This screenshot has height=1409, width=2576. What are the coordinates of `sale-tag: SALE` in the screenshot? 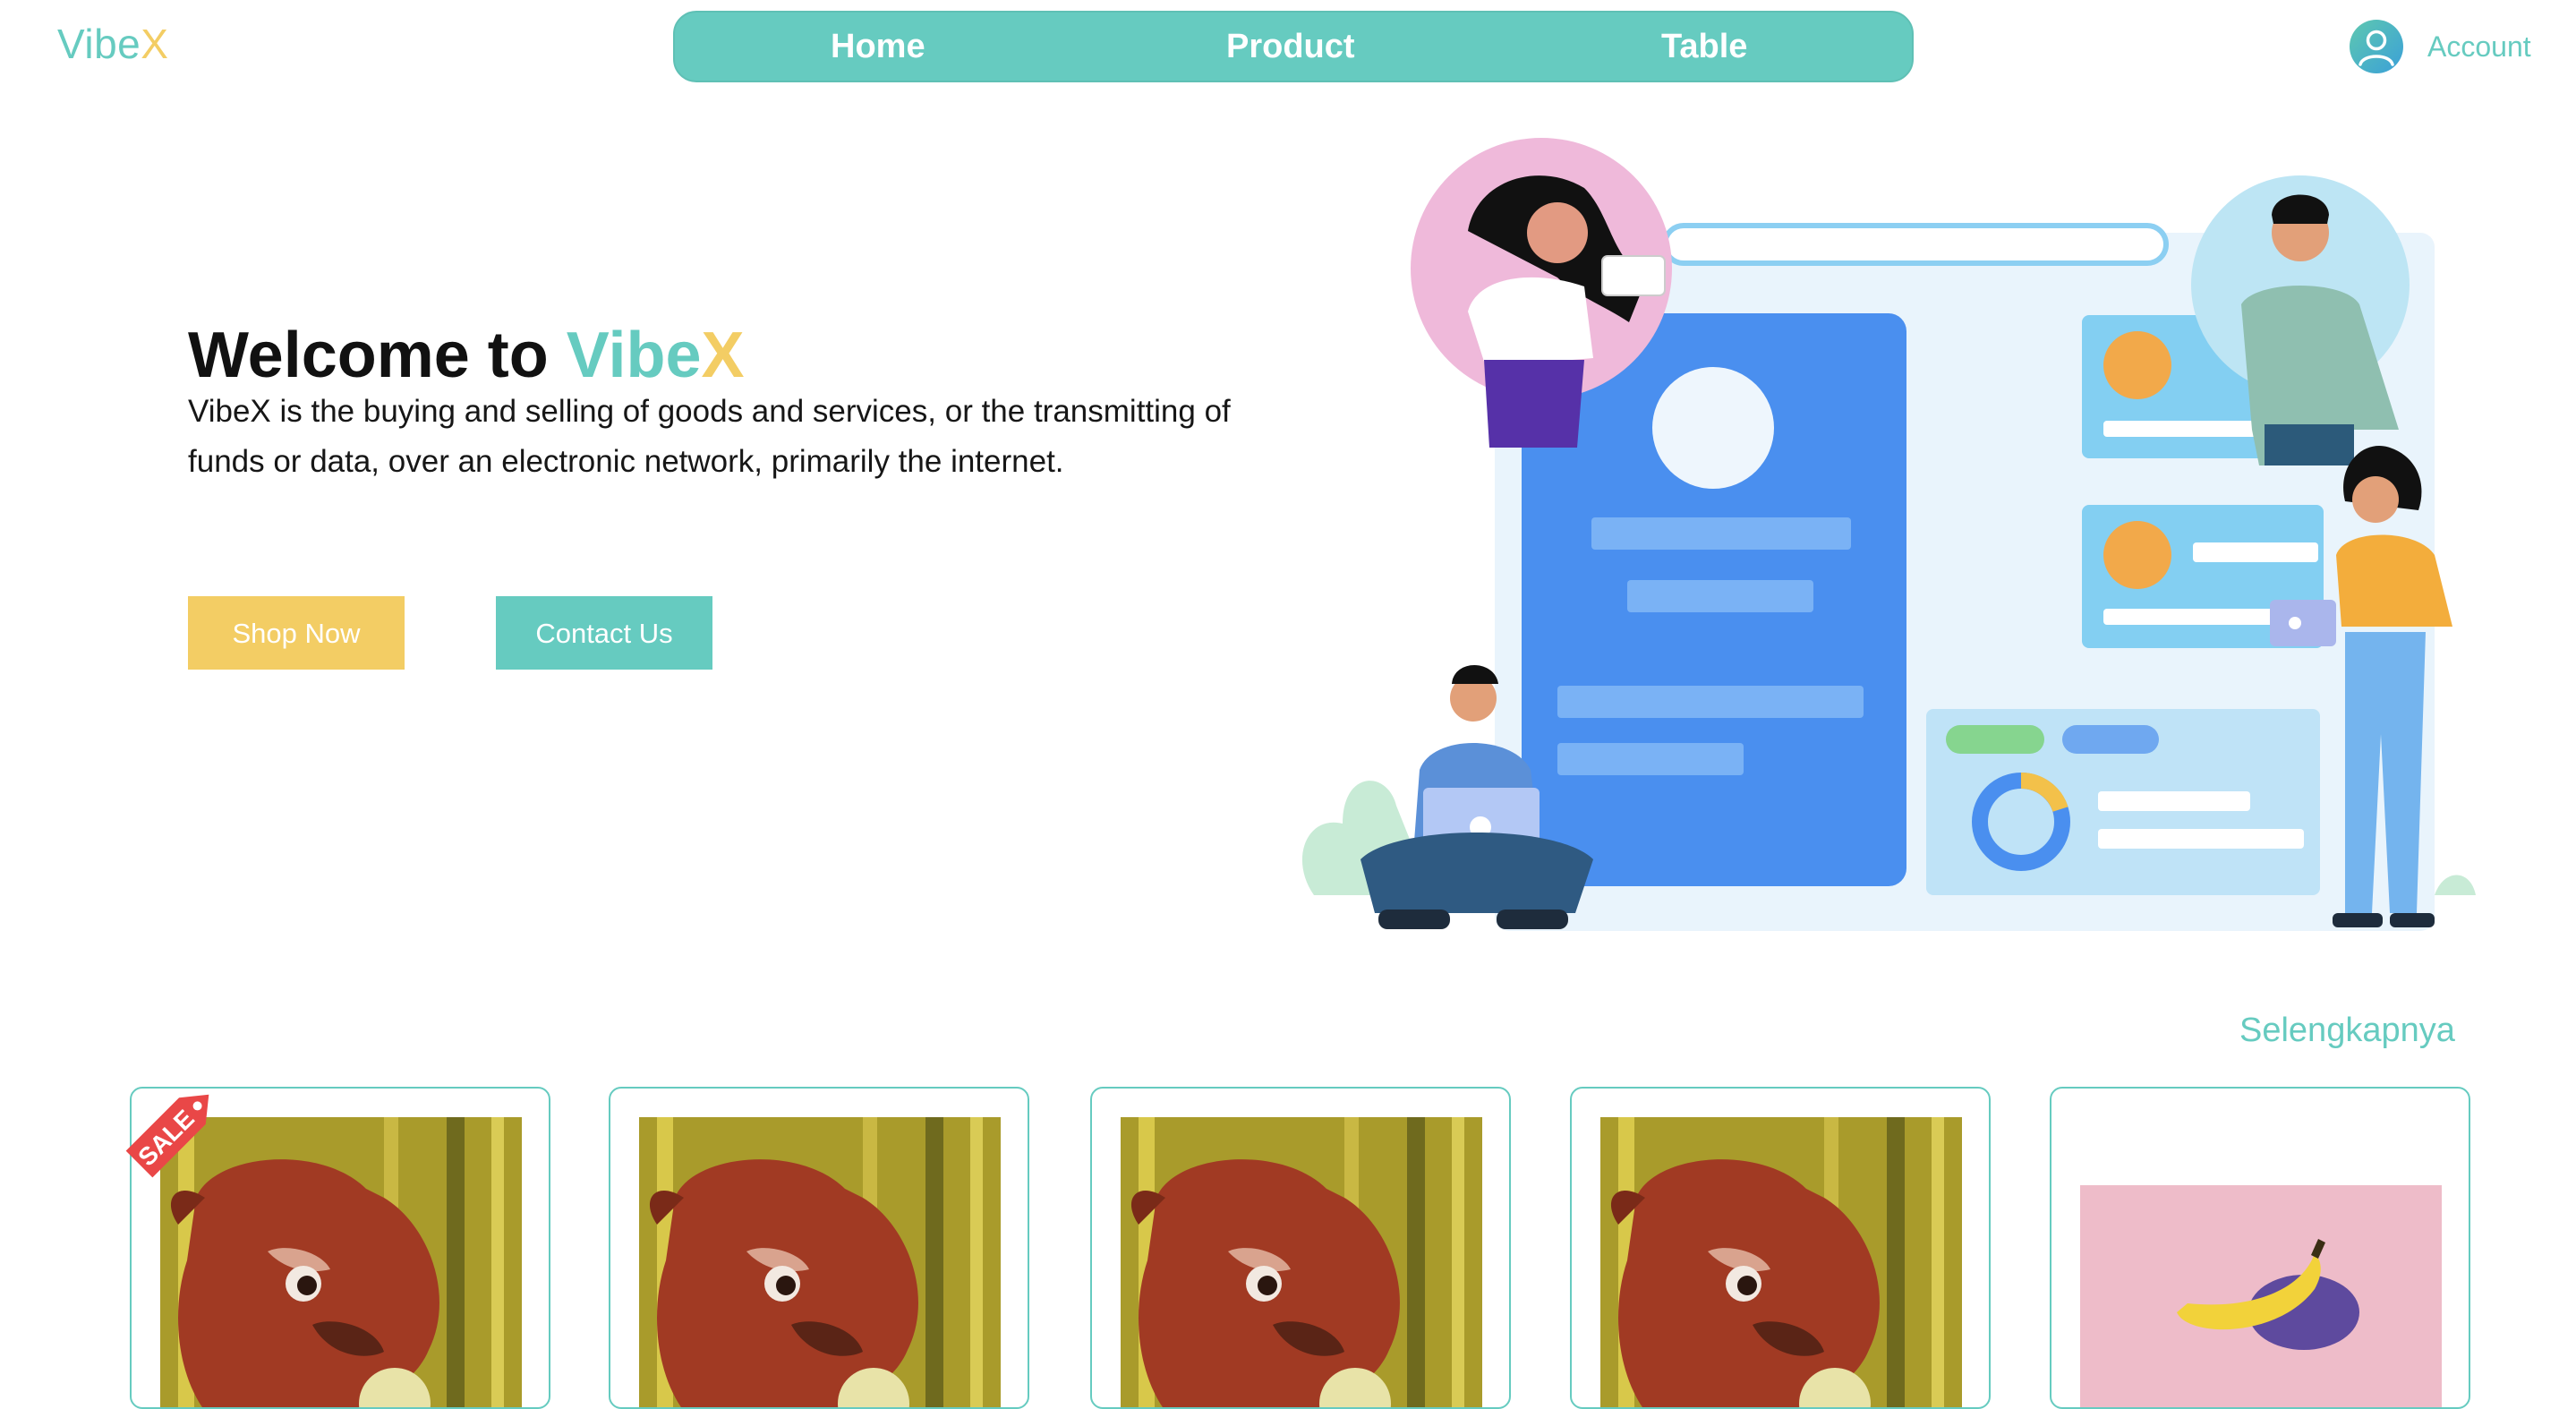 It's located at (167, 1136).